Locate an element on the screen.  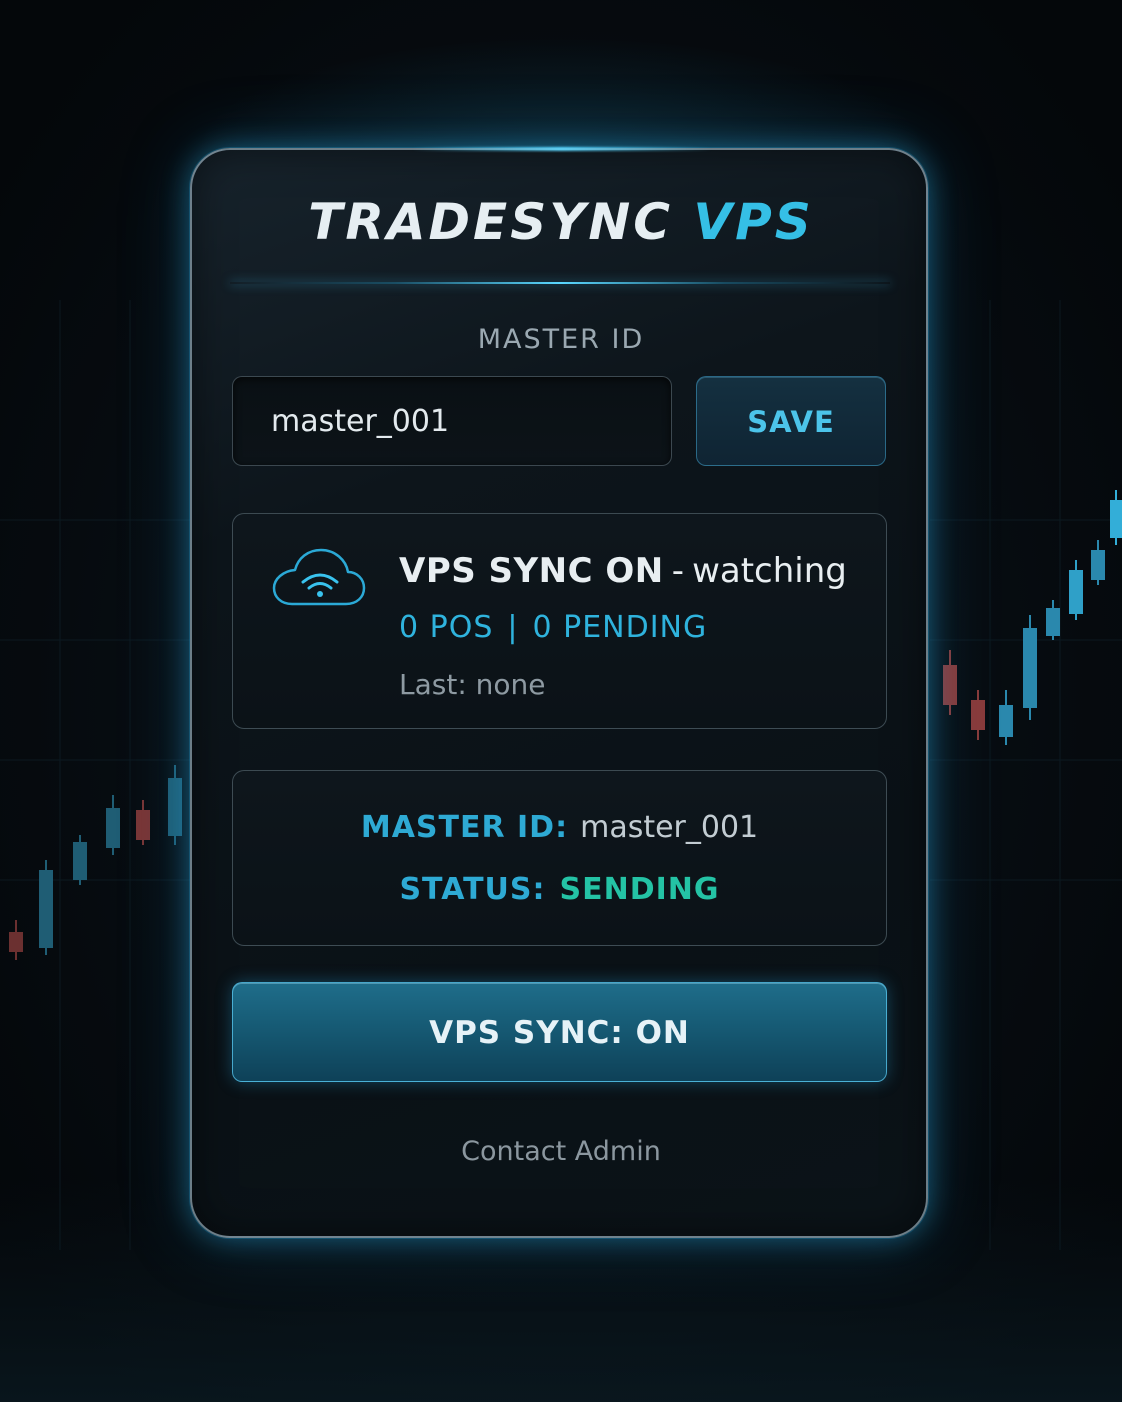
positions-count: 0 POS is located at coordinates (446, 627).